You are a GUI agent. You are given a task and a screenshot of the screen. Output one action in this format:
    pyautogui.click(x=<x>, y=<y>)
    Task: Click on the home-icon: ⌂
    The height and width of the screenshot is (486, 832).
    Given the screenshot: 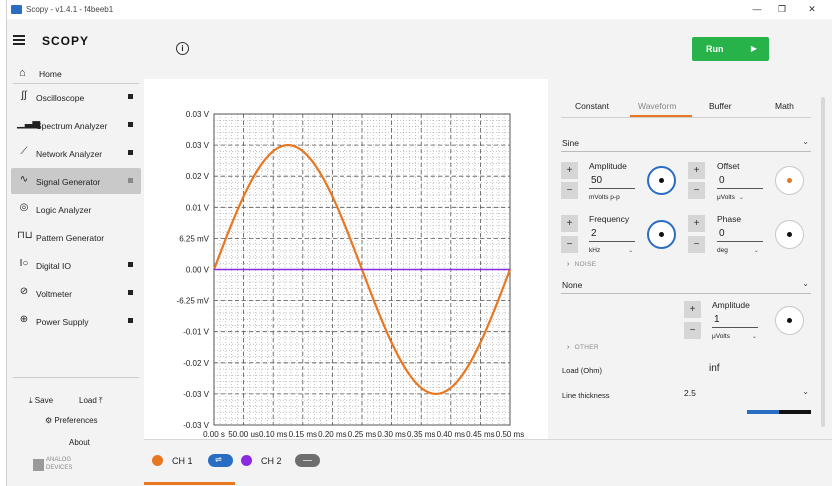 What is the action you would take?
    pyautogui.click(x=22, y=73)
    